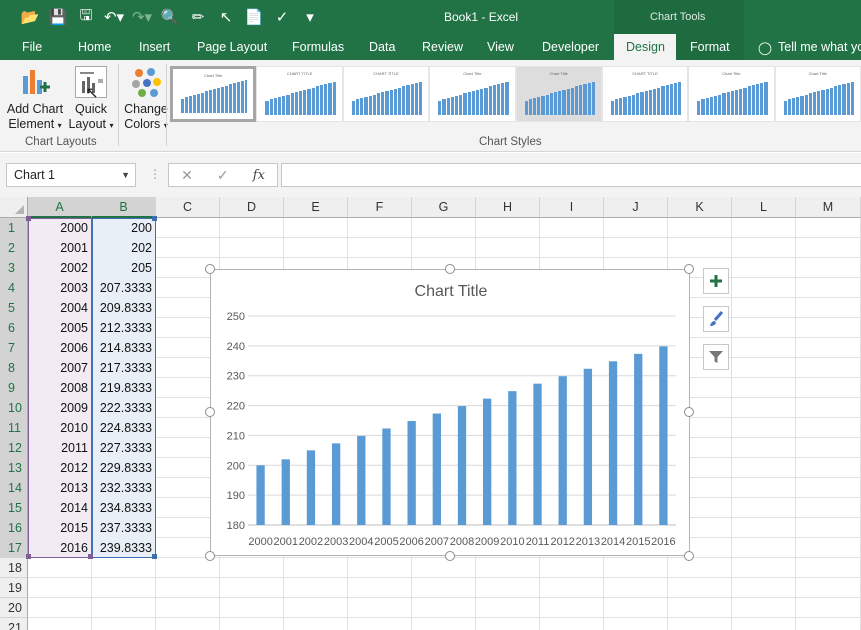  What do you see at coordinates (380, 207) in the screenshot?
I see `column-header-f: F` at bounding box center [380, 207].